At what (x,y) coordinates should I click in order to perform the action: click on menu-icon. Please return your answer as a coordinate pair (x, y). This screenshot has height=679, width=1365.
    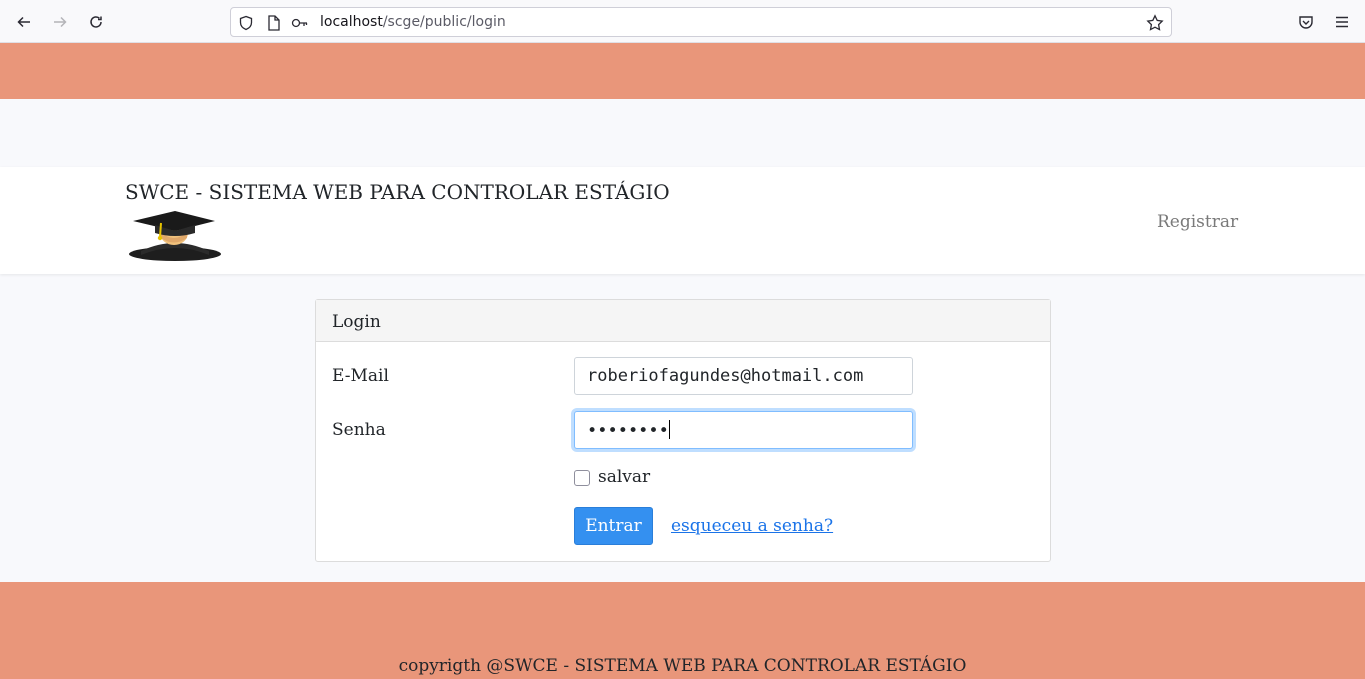
    Looking at the image, I should click on (1342, 22).